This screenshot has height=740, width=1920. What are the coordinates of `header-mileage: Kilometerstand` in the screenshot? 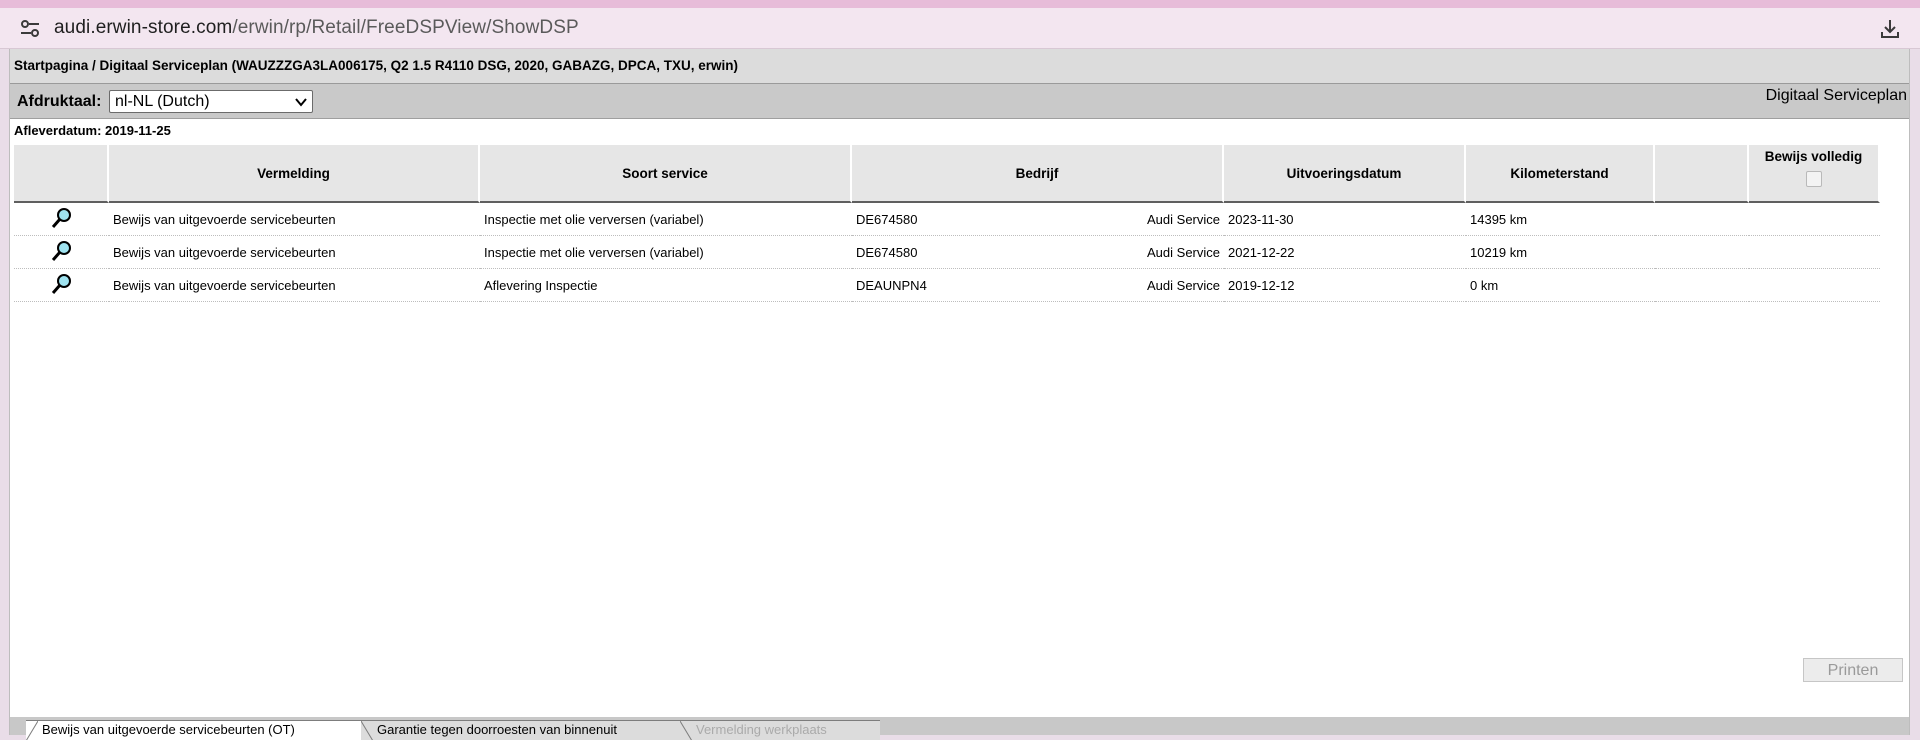 It's located at (1560, 174).